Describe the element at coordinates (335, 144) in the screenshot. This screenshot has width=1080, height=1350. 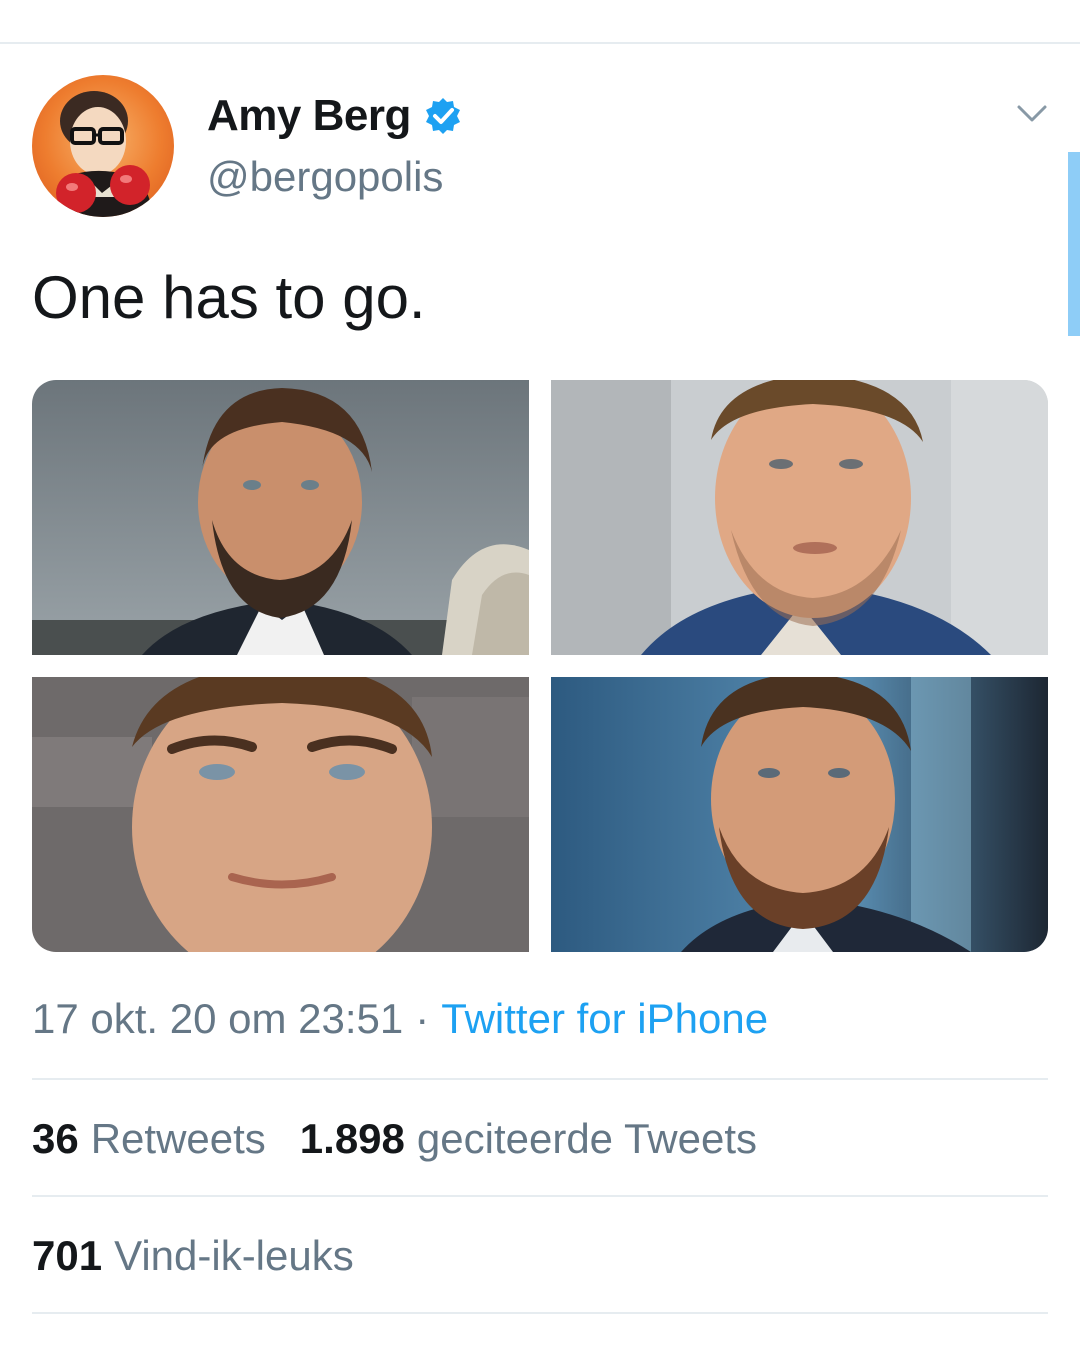
I see `author-block: Amy Berg @bergopolis` at that location.